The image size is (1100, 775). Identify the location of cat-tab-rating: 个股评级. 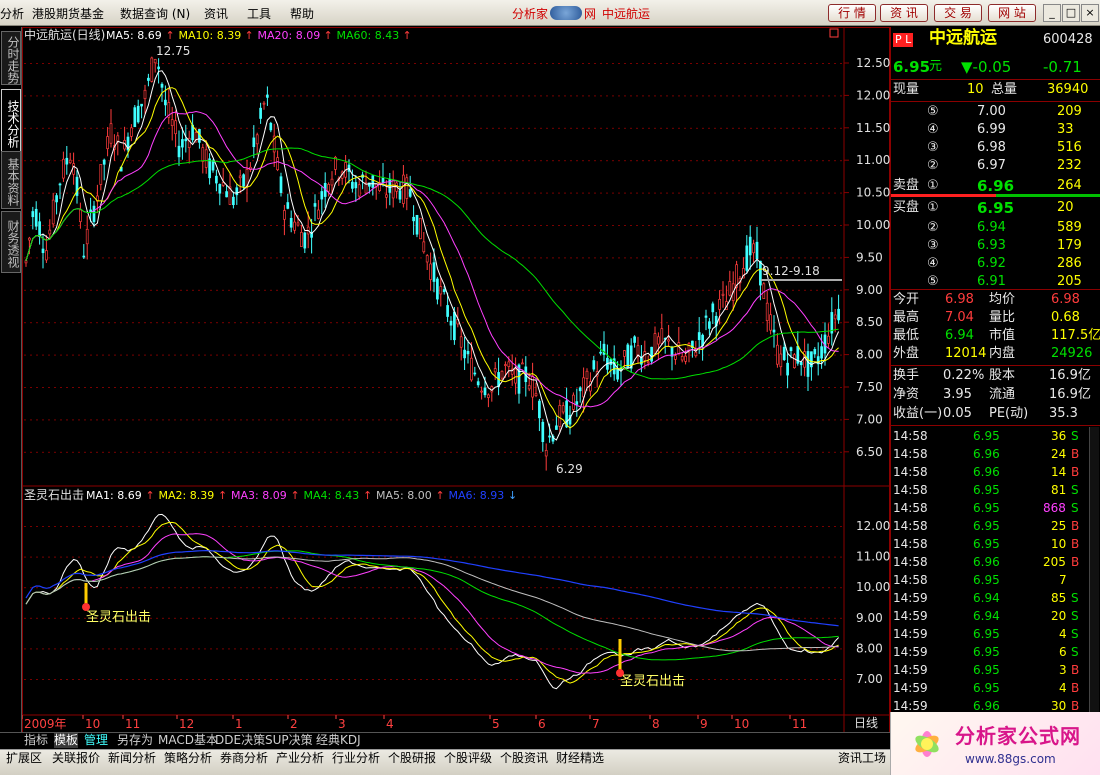
(468, 758).